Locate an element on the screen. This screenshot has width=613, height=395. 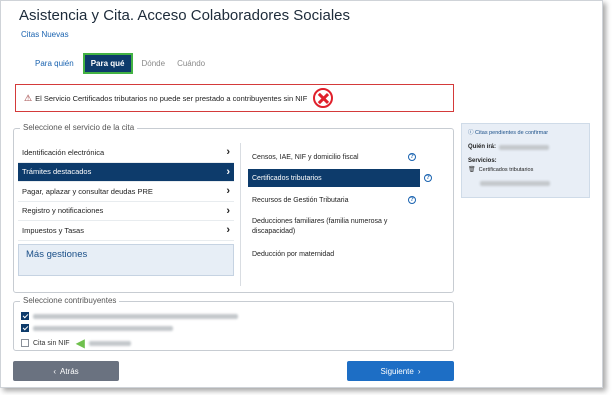
service-option: Recursos de Gestión Tributaria ? is located at coordinates (334, 200).